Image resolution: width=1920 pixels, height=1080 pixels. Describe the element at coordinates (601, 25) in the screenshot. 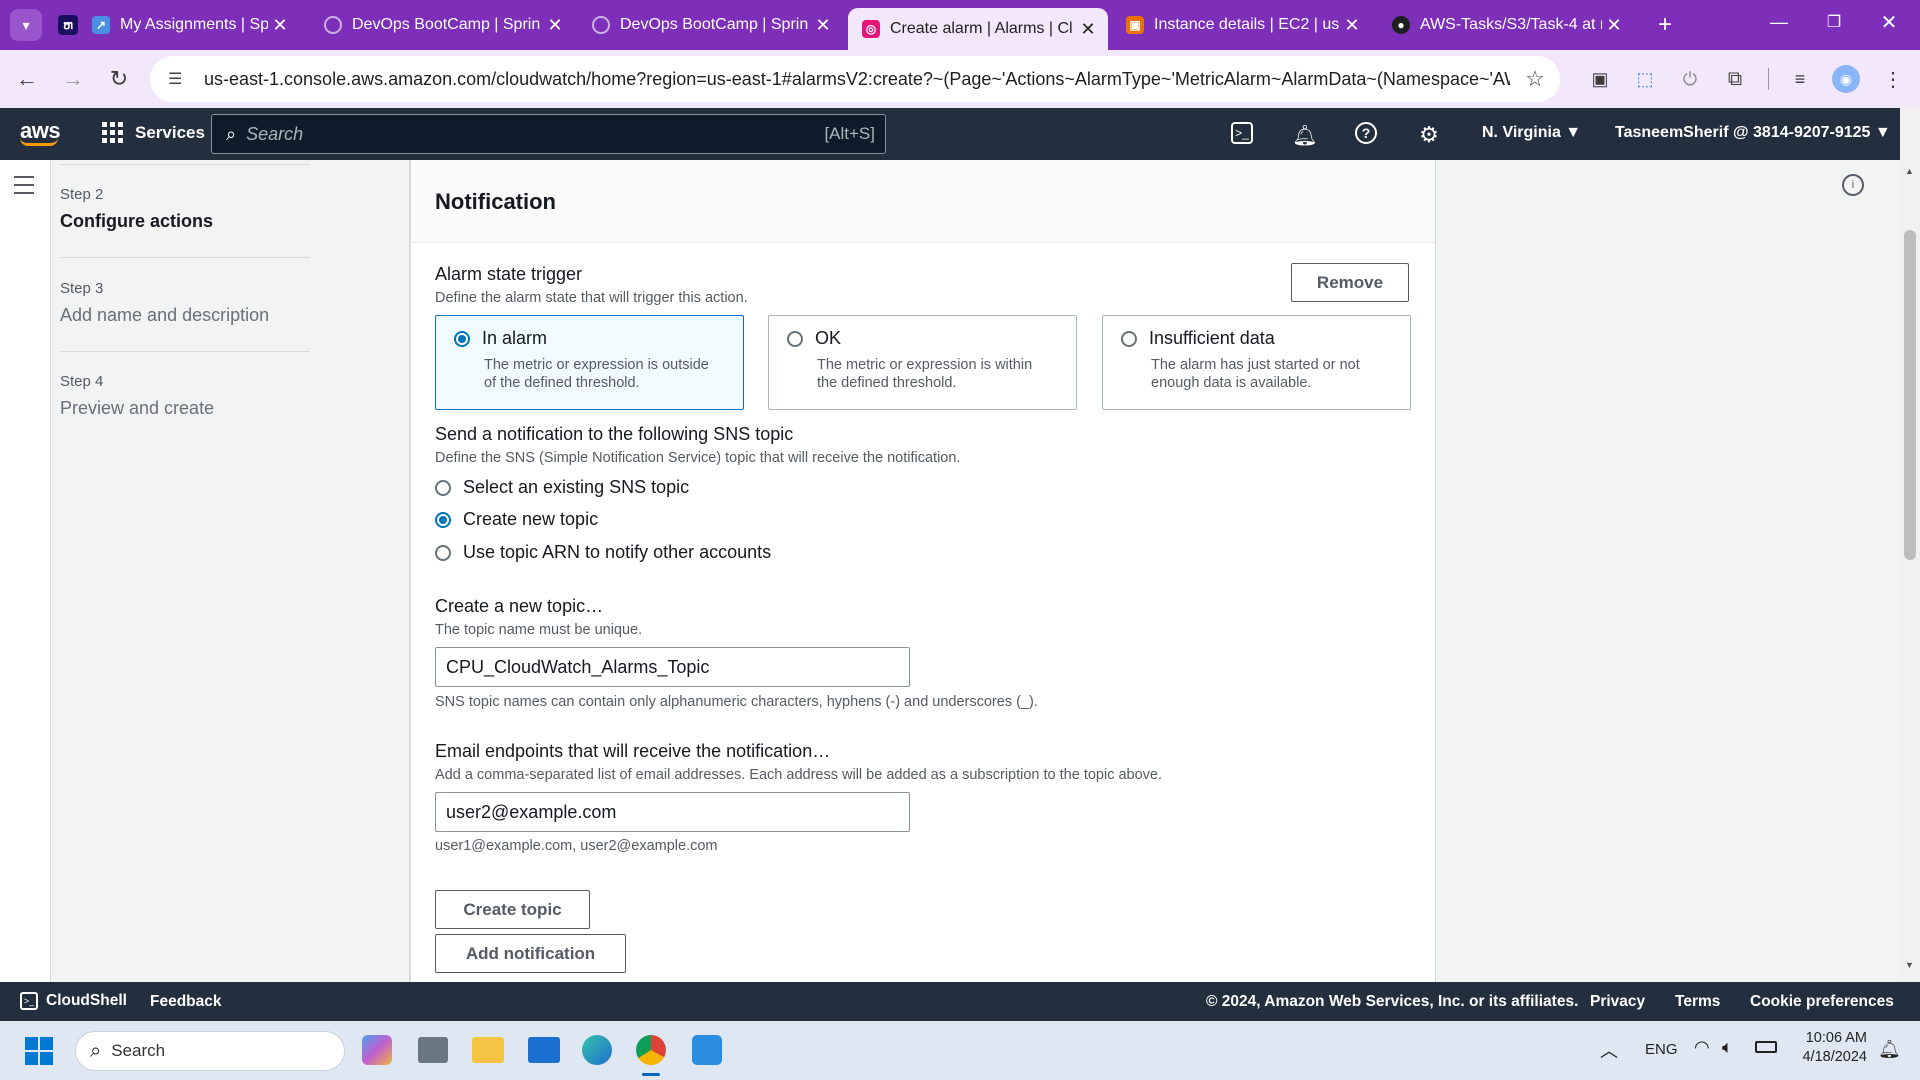

I see `globe-favicon-icon` at that location.